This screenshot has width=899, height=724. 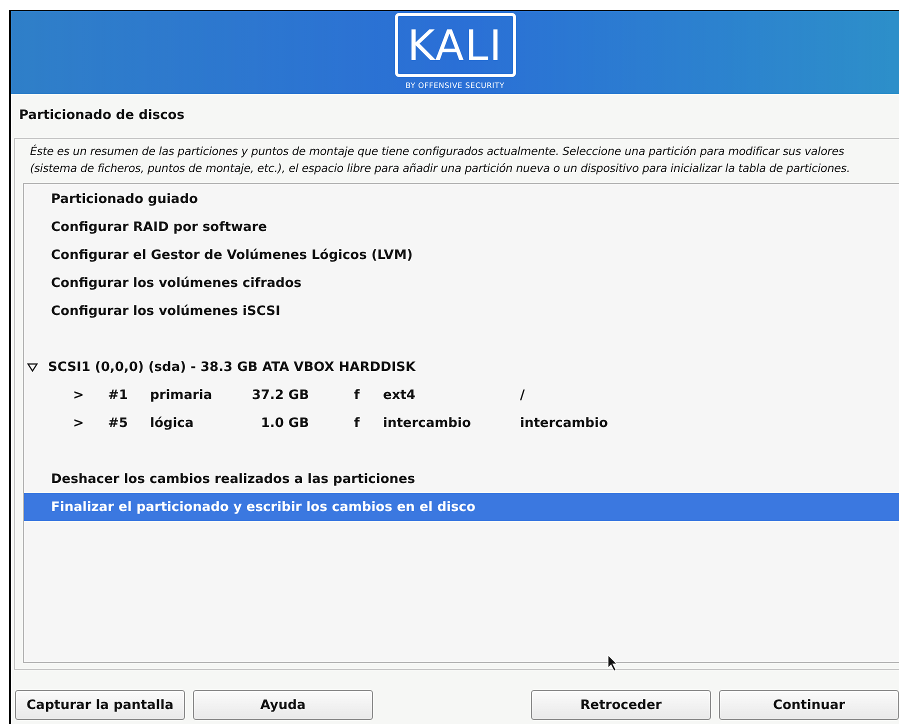 What do you see at coordinates (461, 395) in the screenshot?
I see `partition-row: > #1 primaria 37.2 GB f ext4 /` at bounding box center [461, 395].